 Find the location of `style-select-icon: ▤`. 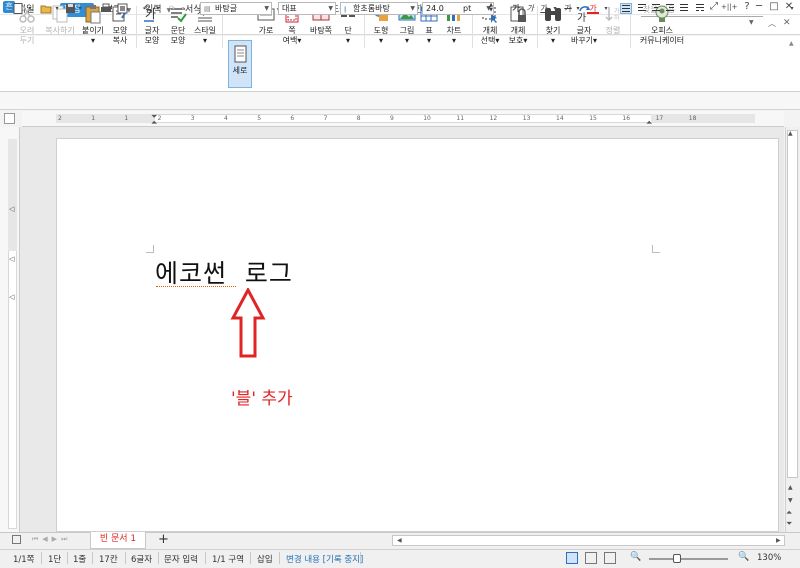

style-select-icon: ▤ is located at coordinates (207, 9).